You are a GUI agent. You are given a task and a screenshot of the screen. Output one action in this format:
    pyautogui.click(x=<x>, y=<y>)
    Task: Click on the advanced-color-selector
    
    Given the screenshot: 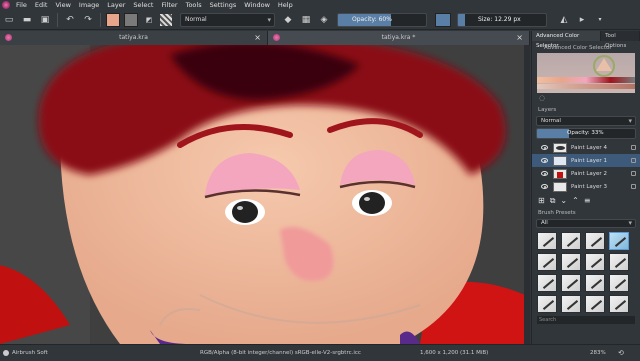 What is the action you would take?
    pyautogui.click(x=586, y=73)
    